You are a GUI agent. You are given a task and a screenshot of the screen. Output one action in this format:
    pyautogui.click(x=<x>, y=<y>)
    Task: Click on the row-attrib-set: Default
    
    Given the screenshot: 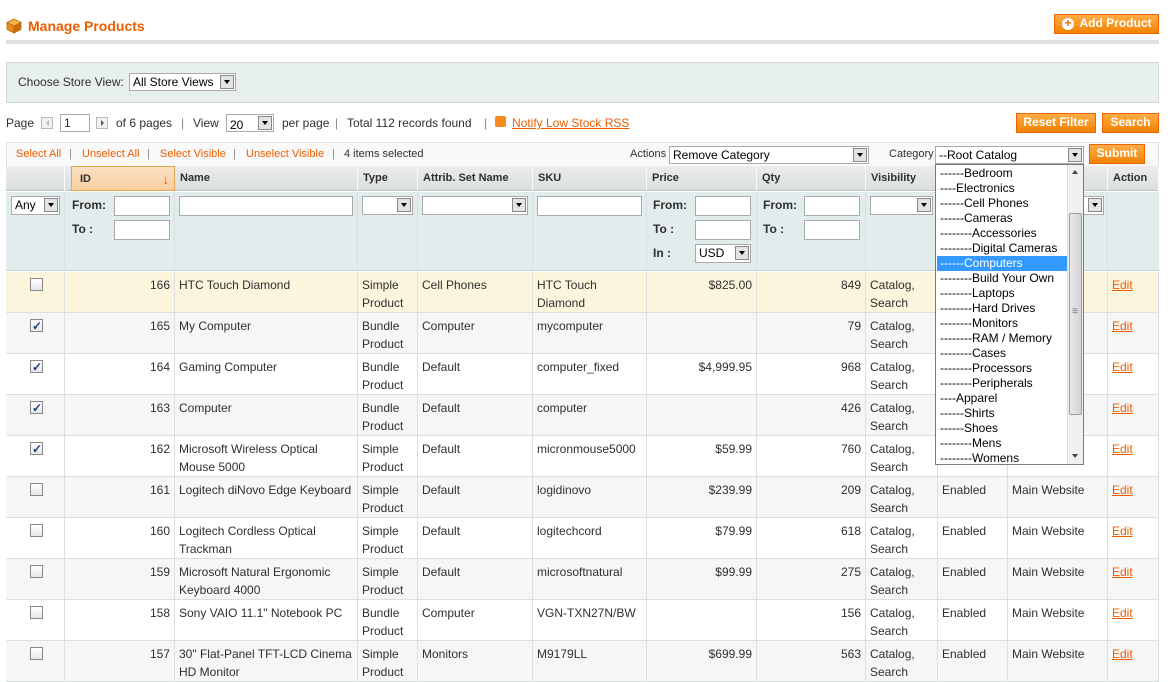 What is the action you would take?
    pyautogui.click(x=475, y=374)
    